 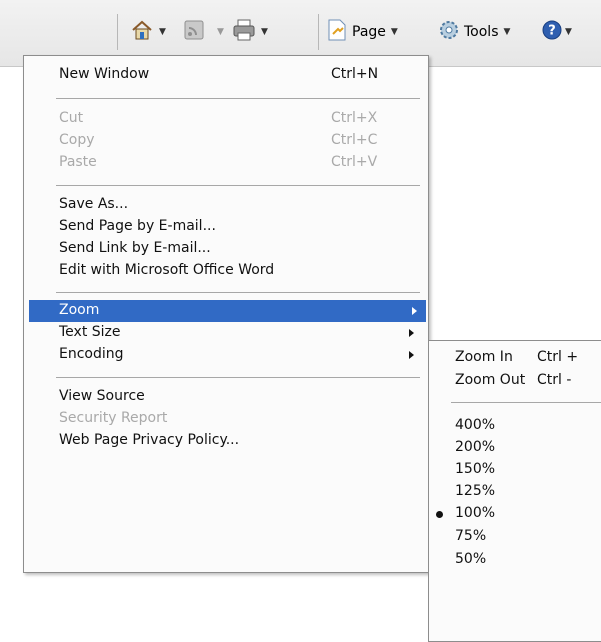 I want to click on help-icon: ?, so click(x=552, y=32).